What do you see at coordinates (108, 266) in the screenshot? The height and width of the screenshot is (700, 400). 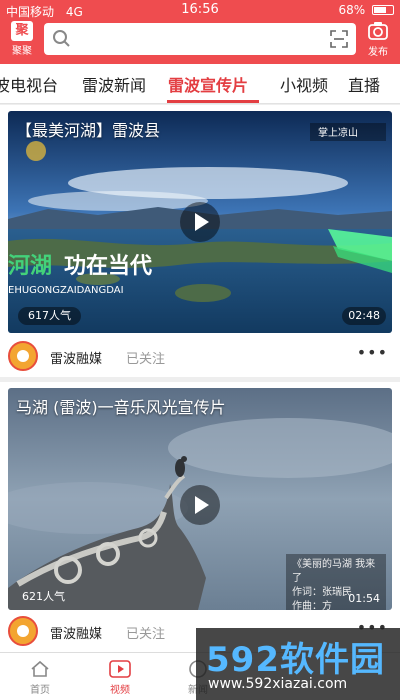 I see `video-overlay-text-white: 功在当代` at bounding box center [108, 266].